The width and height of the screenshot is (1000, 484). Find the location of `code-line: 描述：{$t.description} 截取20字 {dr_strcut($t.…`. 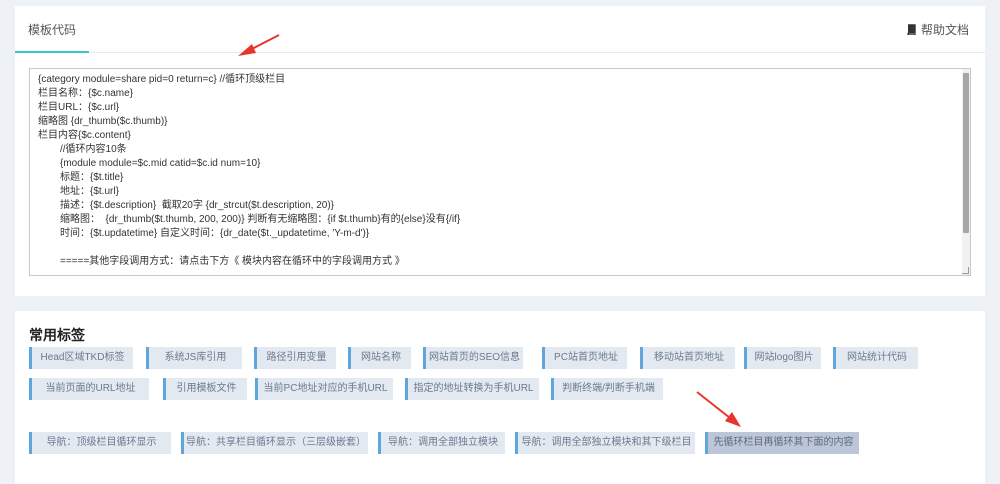

code-line: 描述：{$t.description} 截取20字 {dr_strcut($t.… is located at coordinates (197, 205).